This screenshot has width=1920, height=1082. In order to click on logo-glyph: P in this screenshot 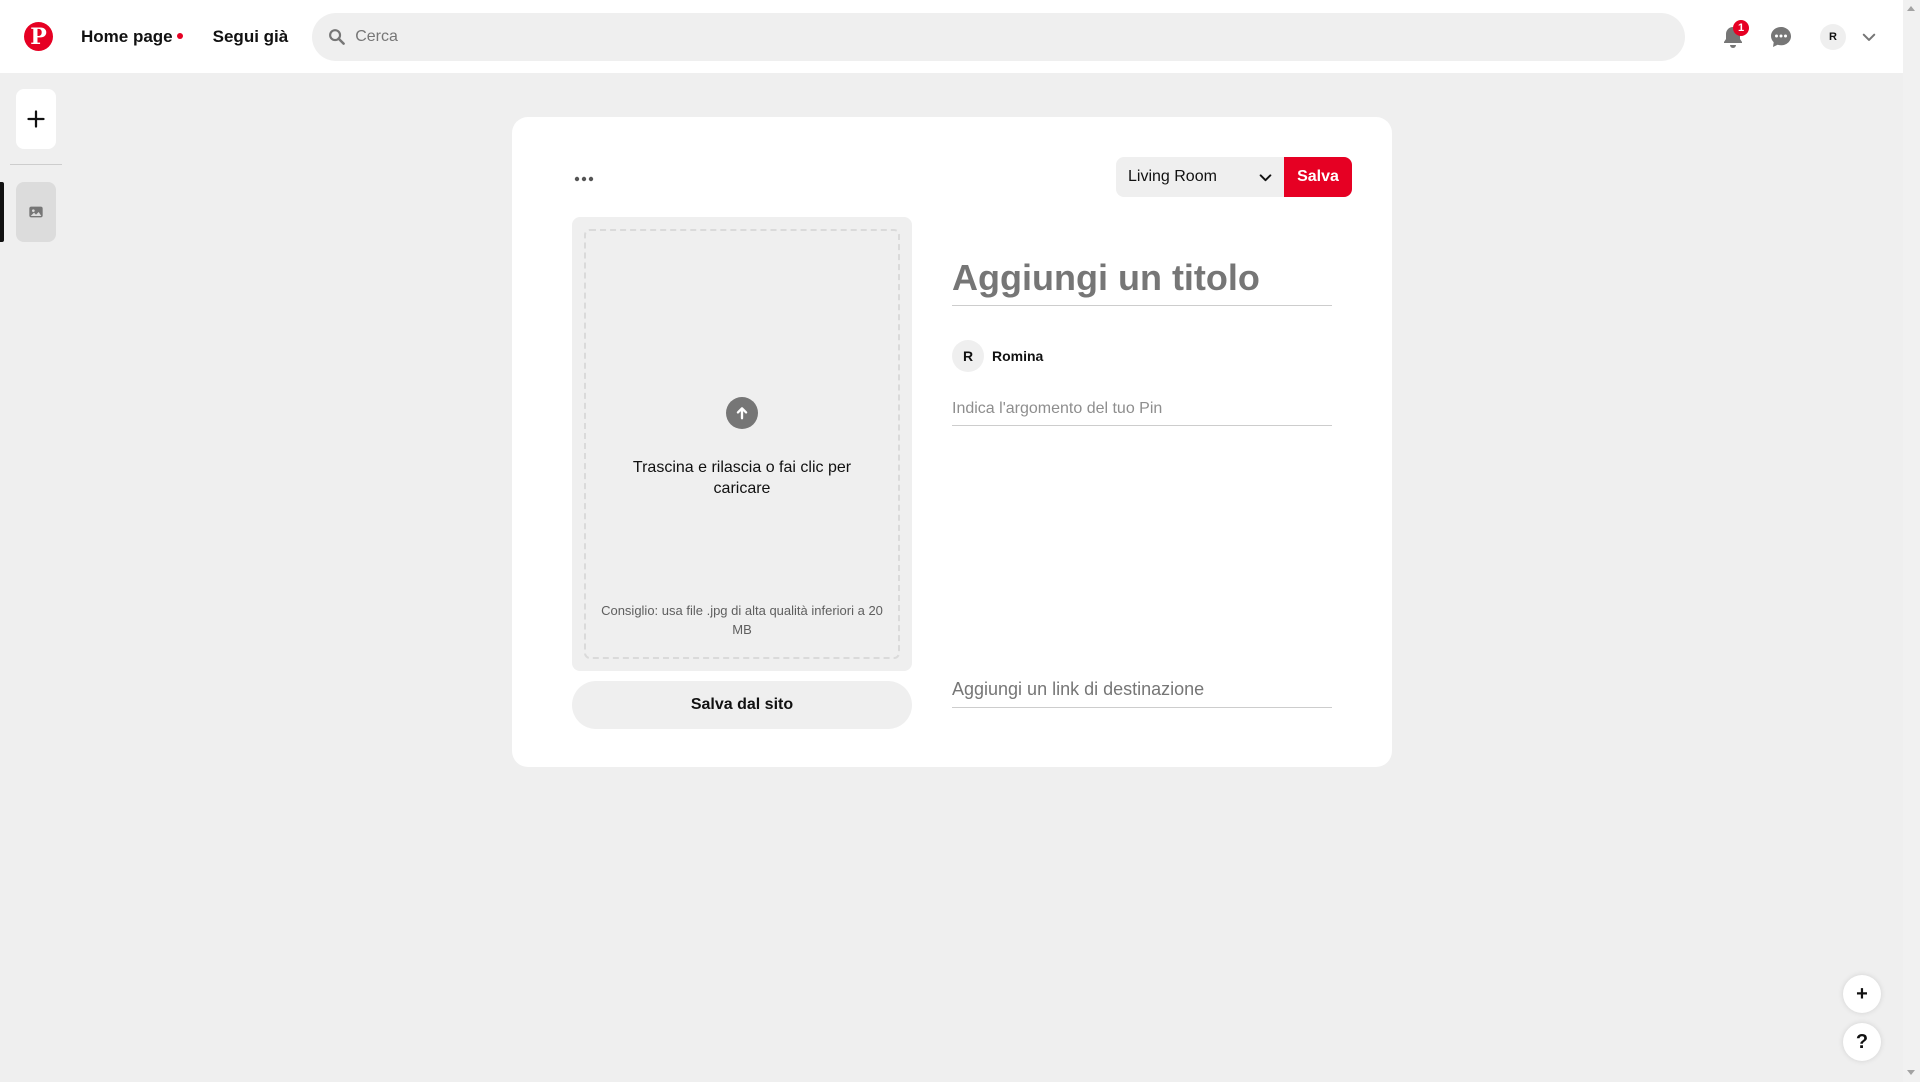, I will do `click(38, 36)`.